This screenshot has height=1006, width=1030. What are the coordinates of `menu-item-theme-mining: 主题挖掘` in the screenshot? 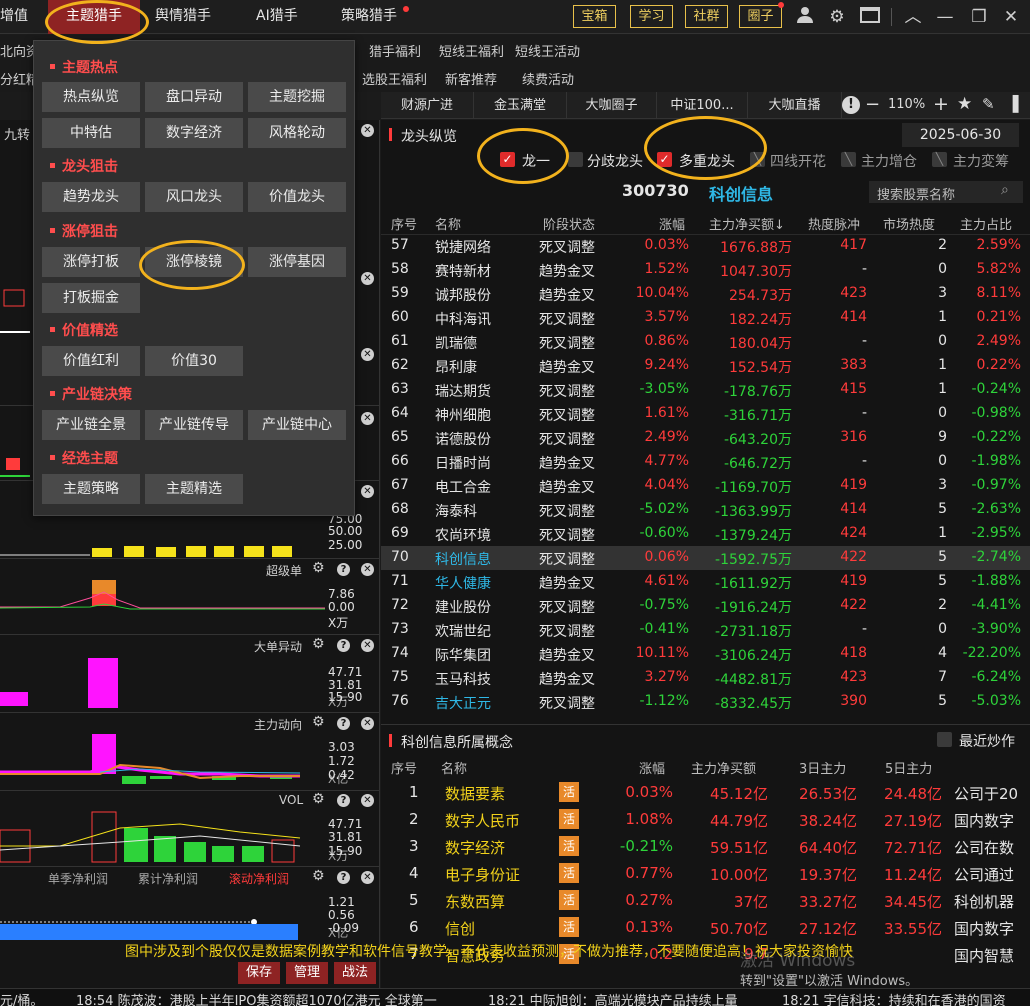 It's located at (297, 97).